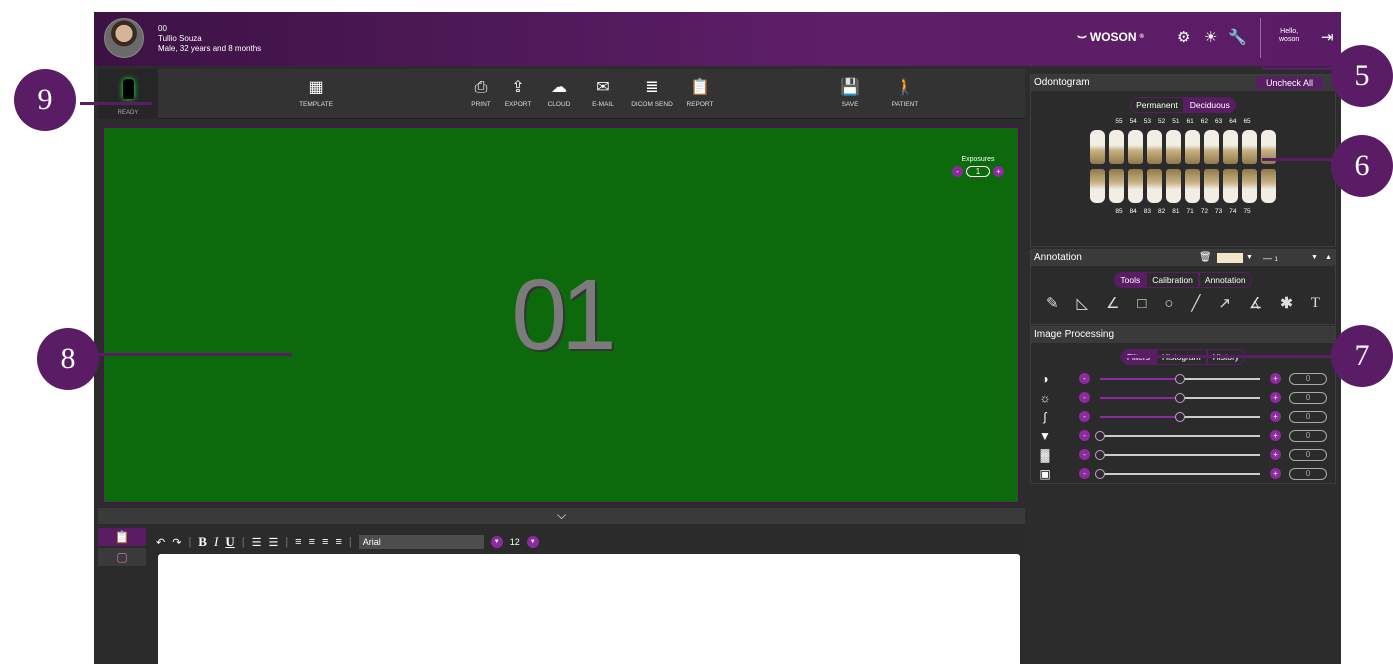  What do you see at coordinates (518, 94) in the screenshot?
I see `export-button: ⇪ EXPORT` at bounding box center [518, 94].